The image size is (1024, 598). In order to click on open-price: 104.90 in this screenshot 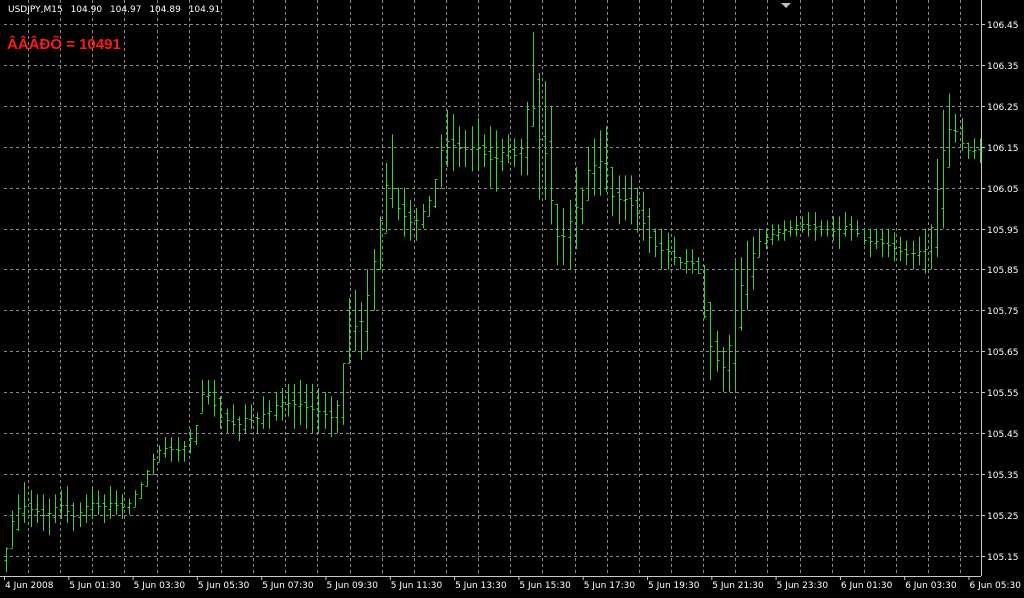, I will do `click(86, 10)`.